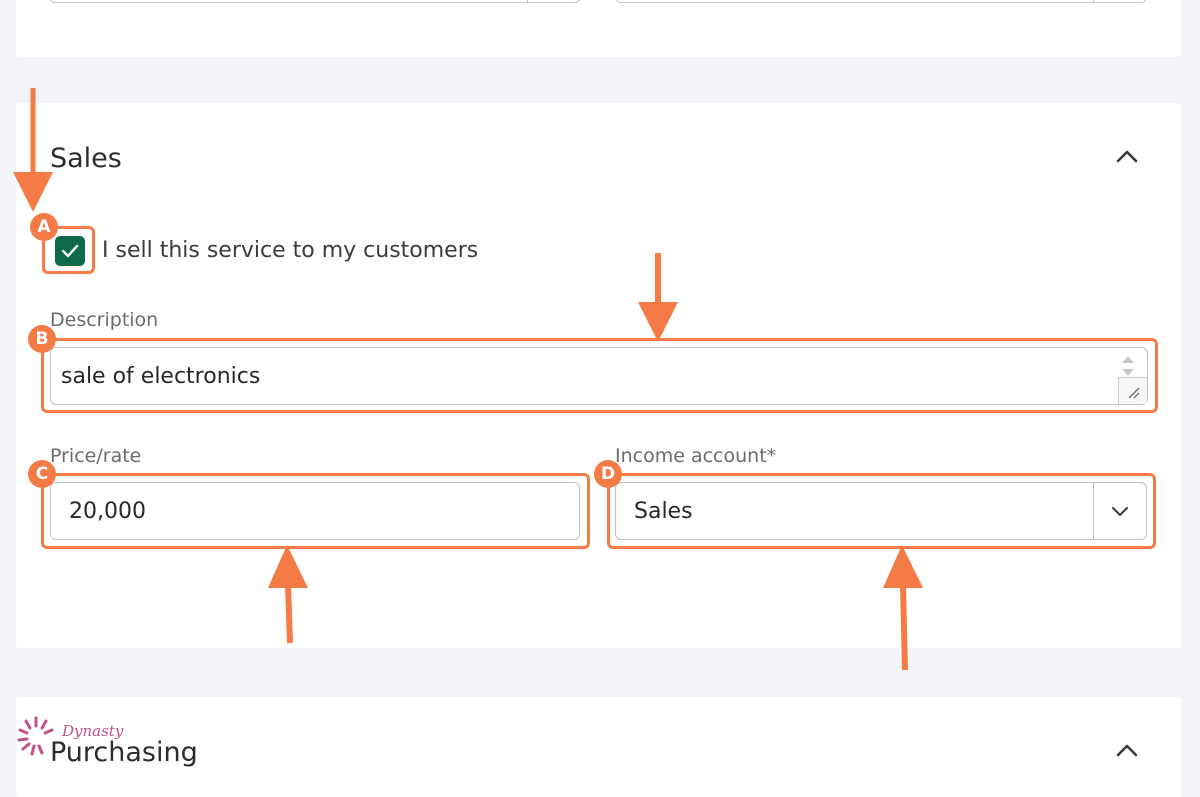 The image size is (1200, 797). I want to click on watermark-text: Dynasty, so click(93, 731).